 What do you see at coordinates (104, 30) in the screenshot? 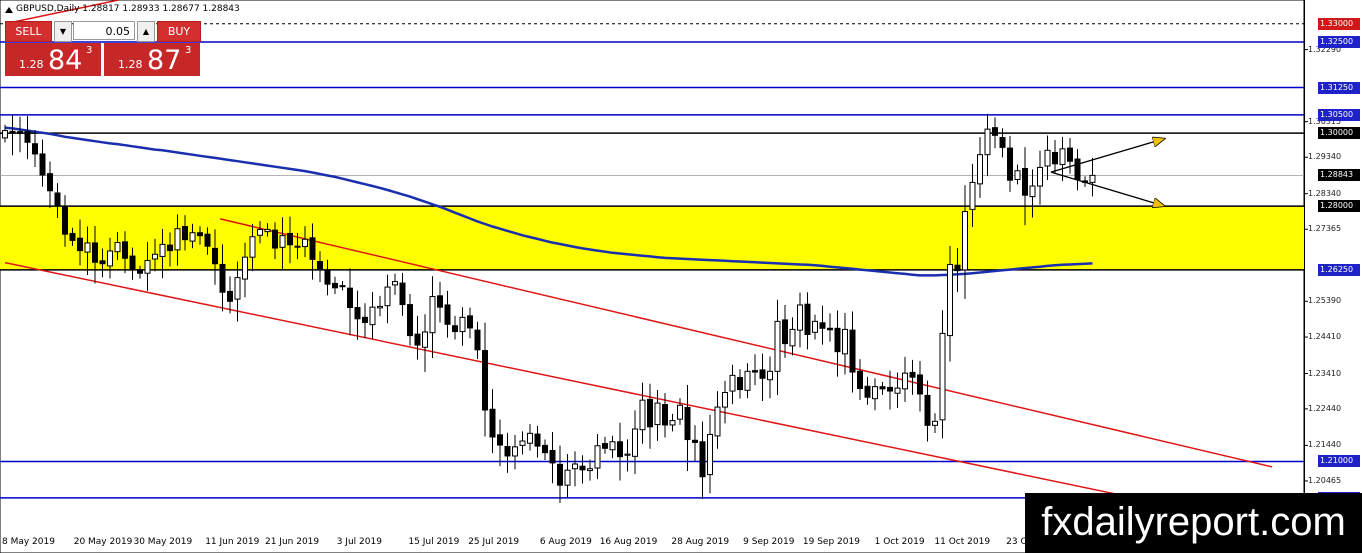
I see `lot-size-input: 0.05` at bounding box center [104, 30].